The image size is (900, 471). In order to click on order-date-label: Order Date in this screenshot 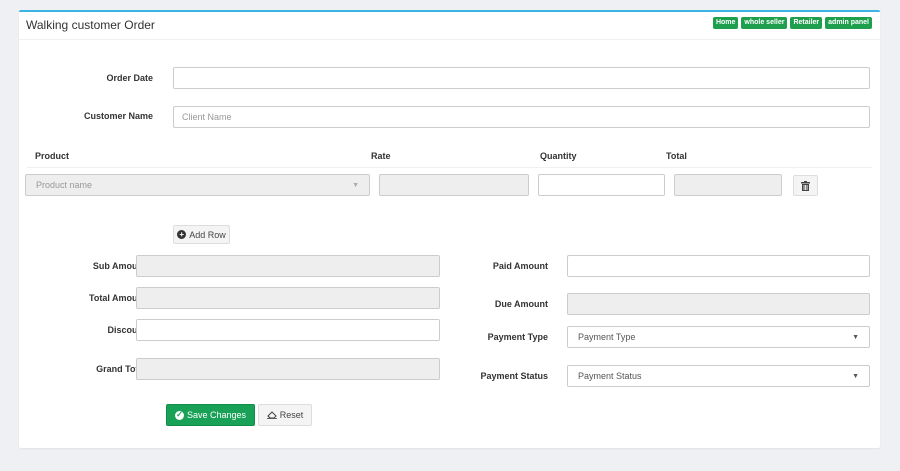, I will do `click(129, 78)`.